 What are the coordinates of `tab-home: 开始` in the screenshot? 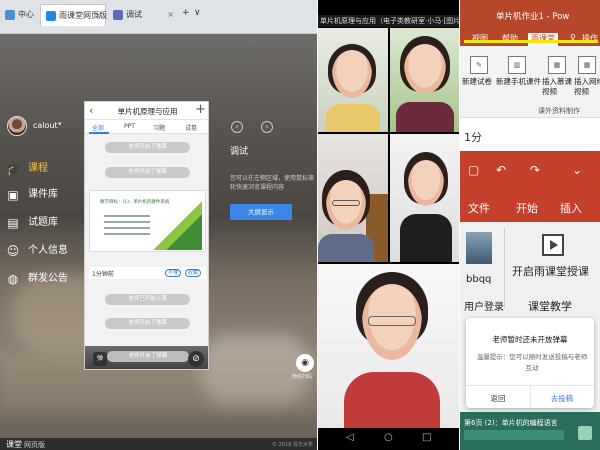 It's located at (527, 208).